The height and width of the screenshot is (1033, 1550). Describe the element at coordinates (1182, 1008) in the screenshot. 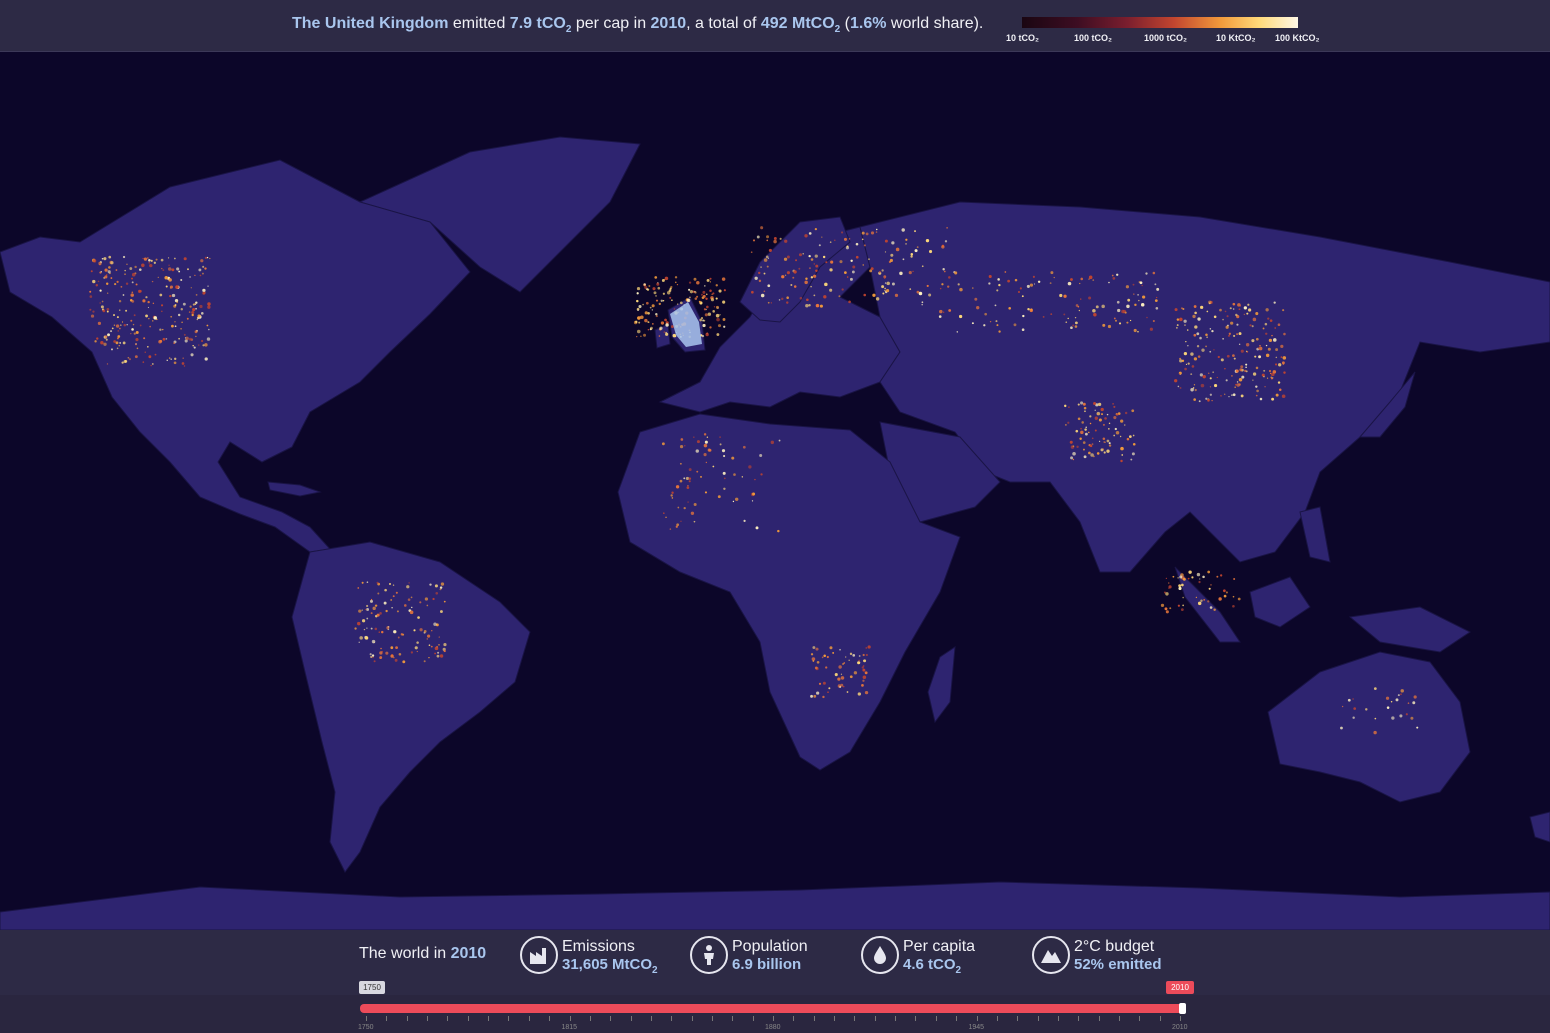

I see `timeline-knob` at that location.